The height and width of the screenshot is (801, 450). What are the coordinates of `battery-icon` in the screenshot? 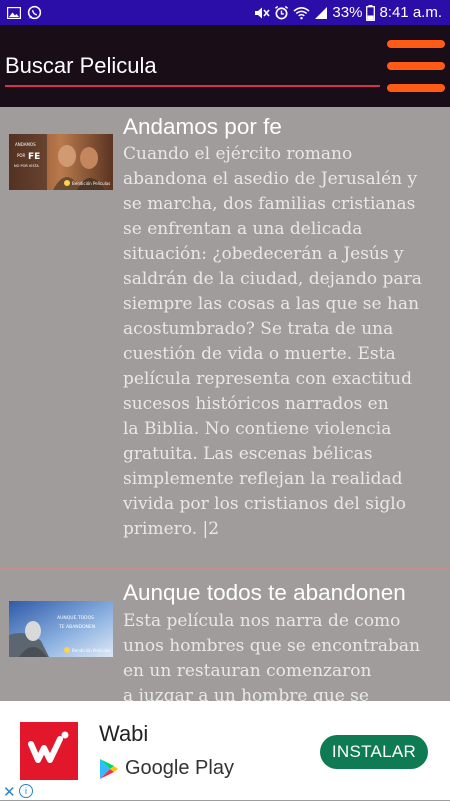 It's located at (371, 12).